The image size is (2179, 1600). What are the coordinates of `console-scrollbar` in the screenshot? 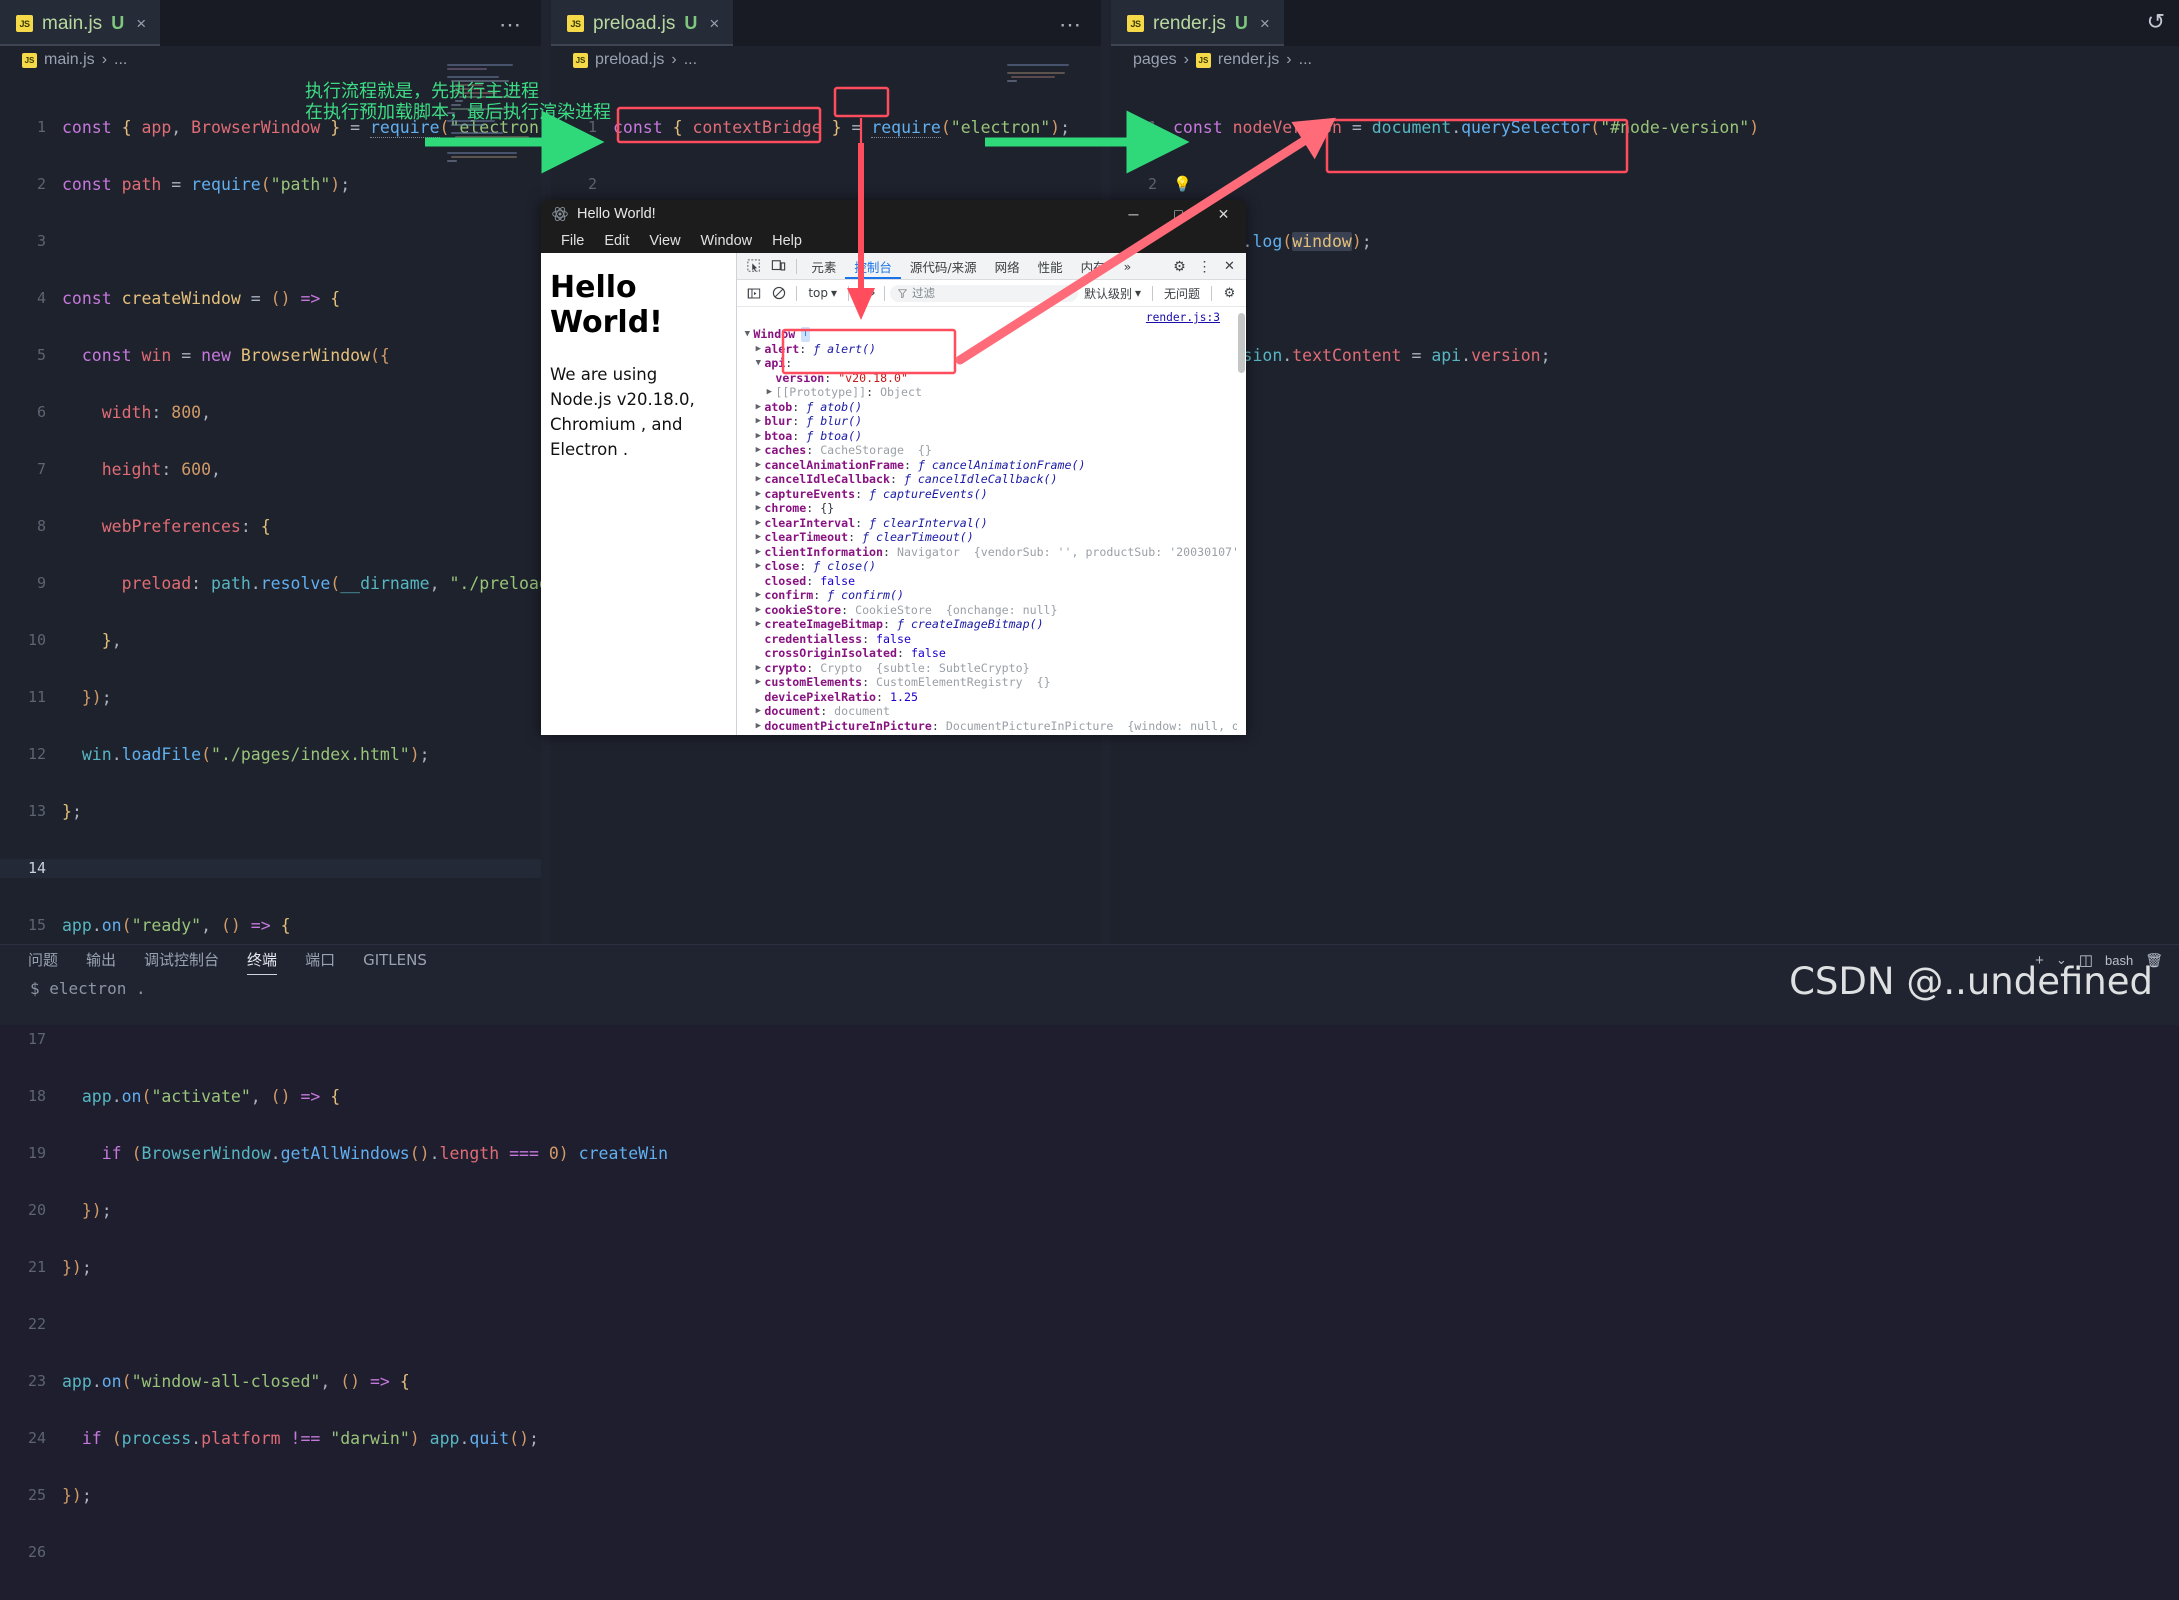 It's located at (1241, 521).